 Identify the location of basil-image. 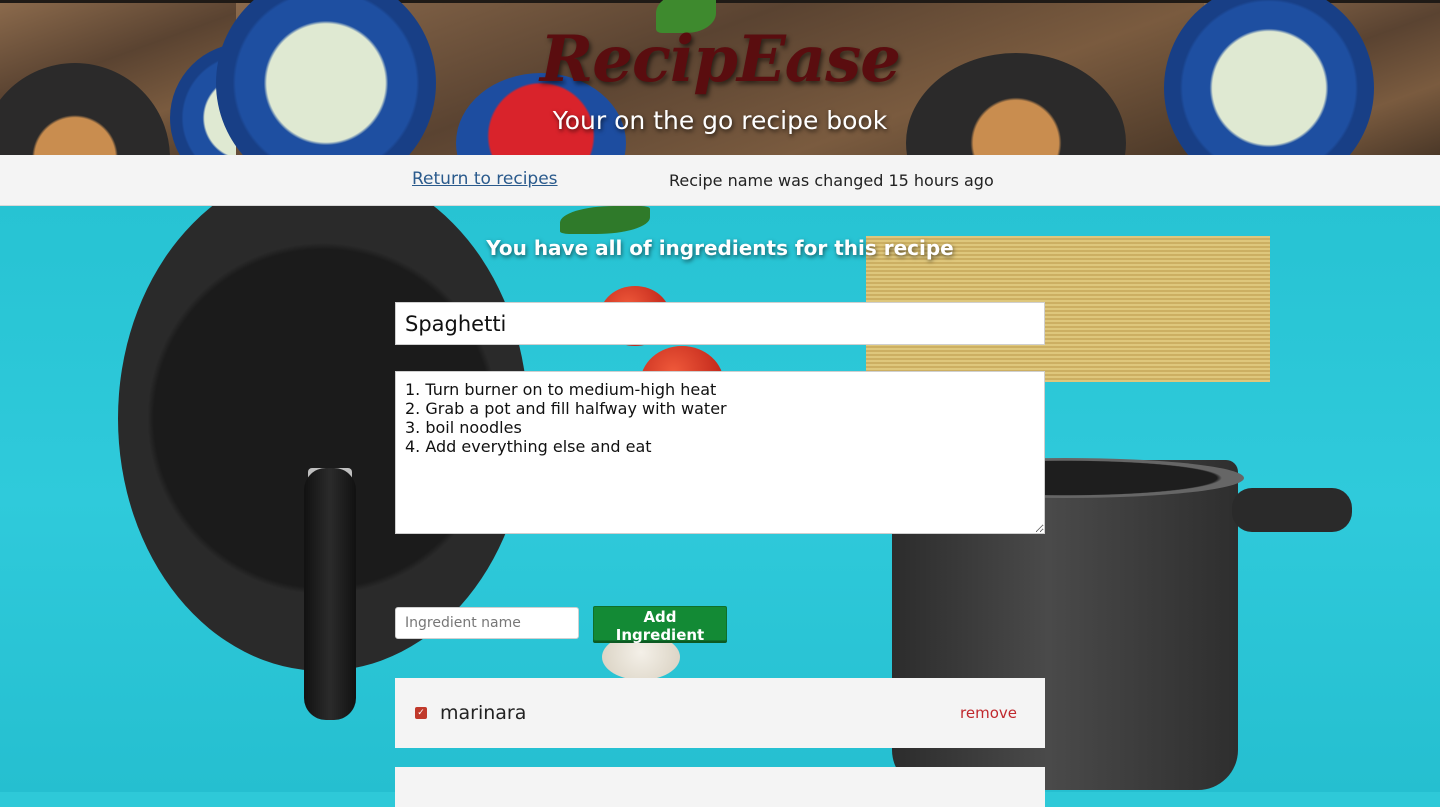
(605, 220).